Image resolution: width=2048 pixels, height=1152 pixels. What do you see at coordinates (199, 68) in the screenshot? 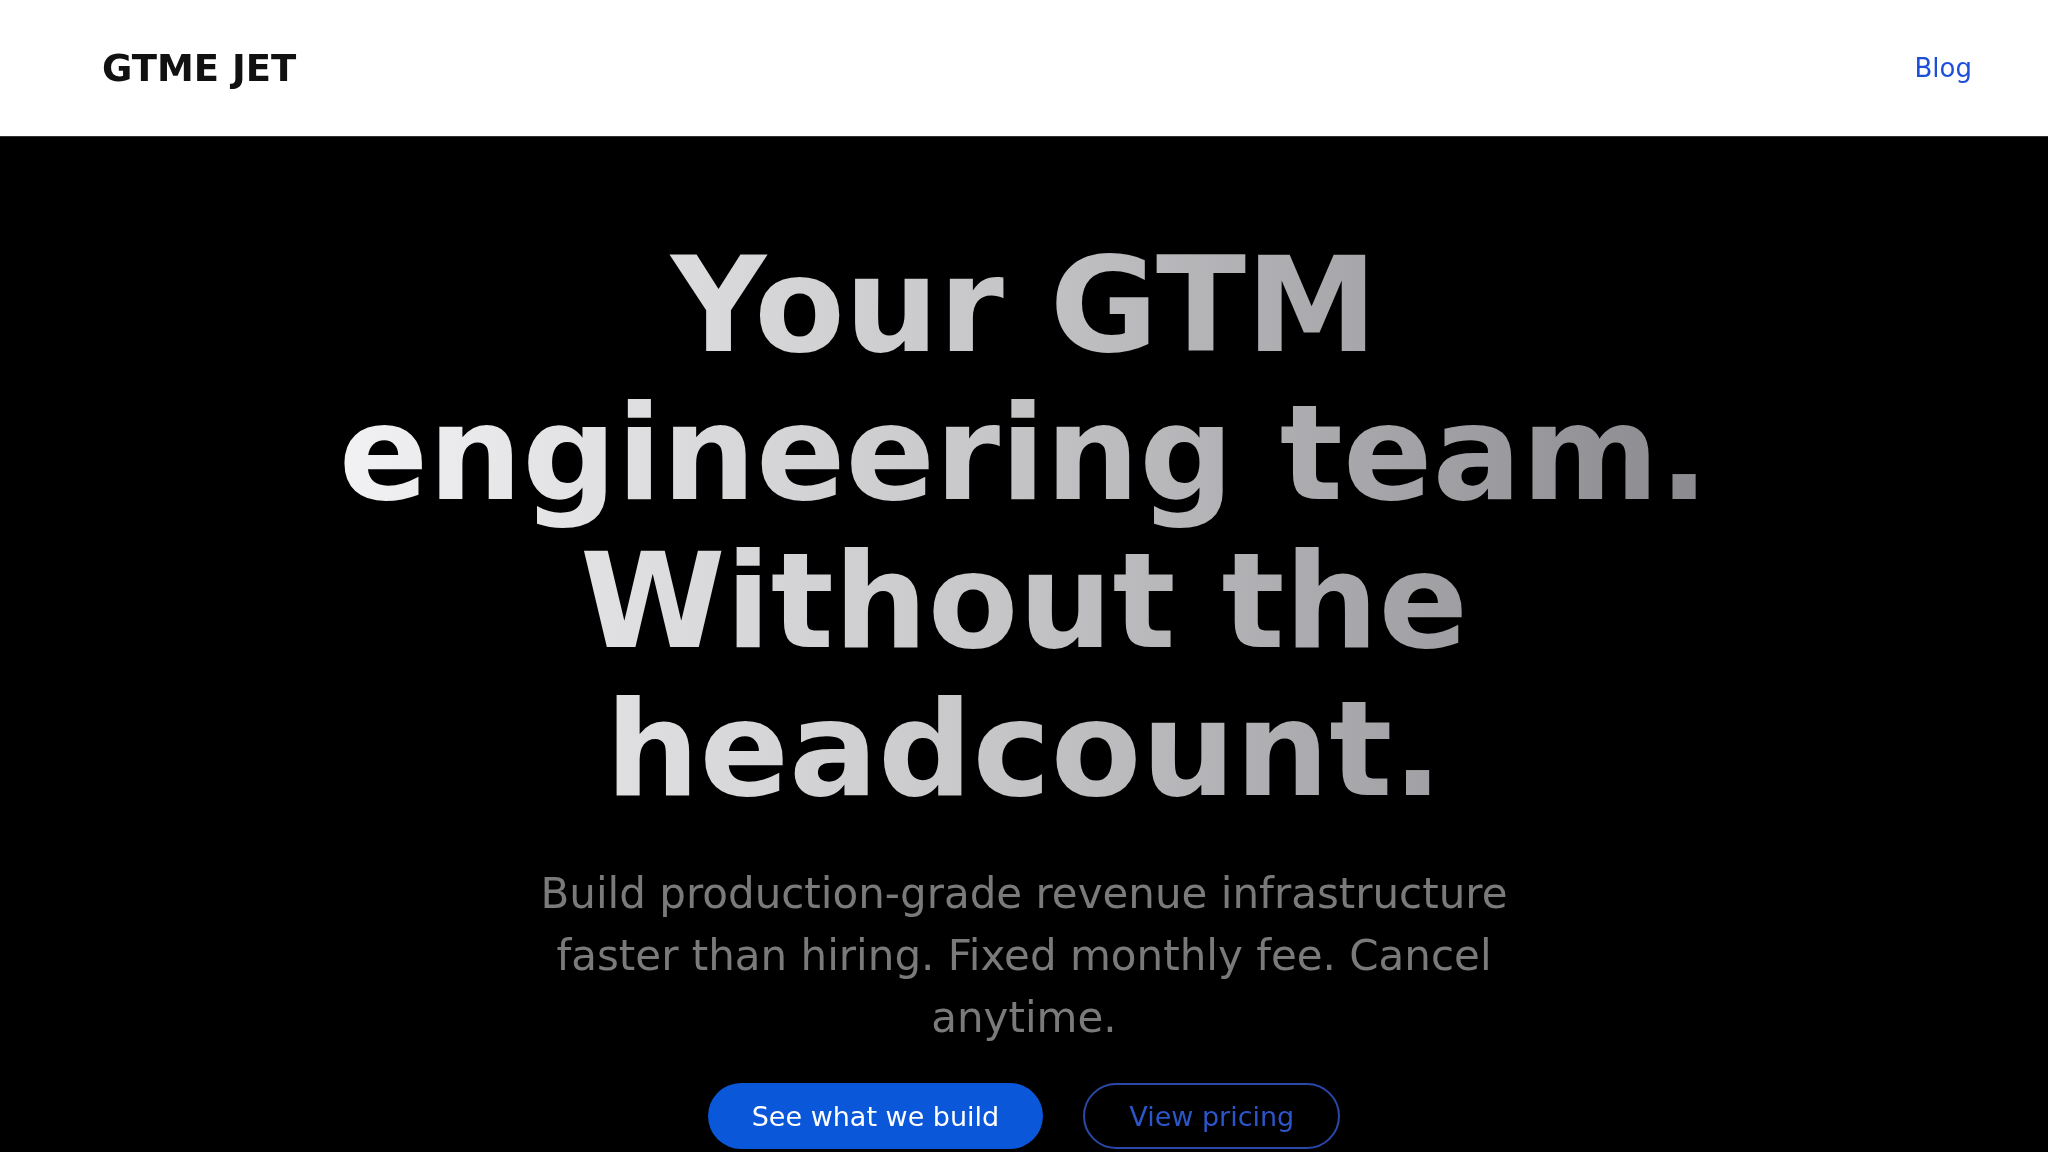
I see `site-logo: GTME JET` at bounding box center [199, 68].